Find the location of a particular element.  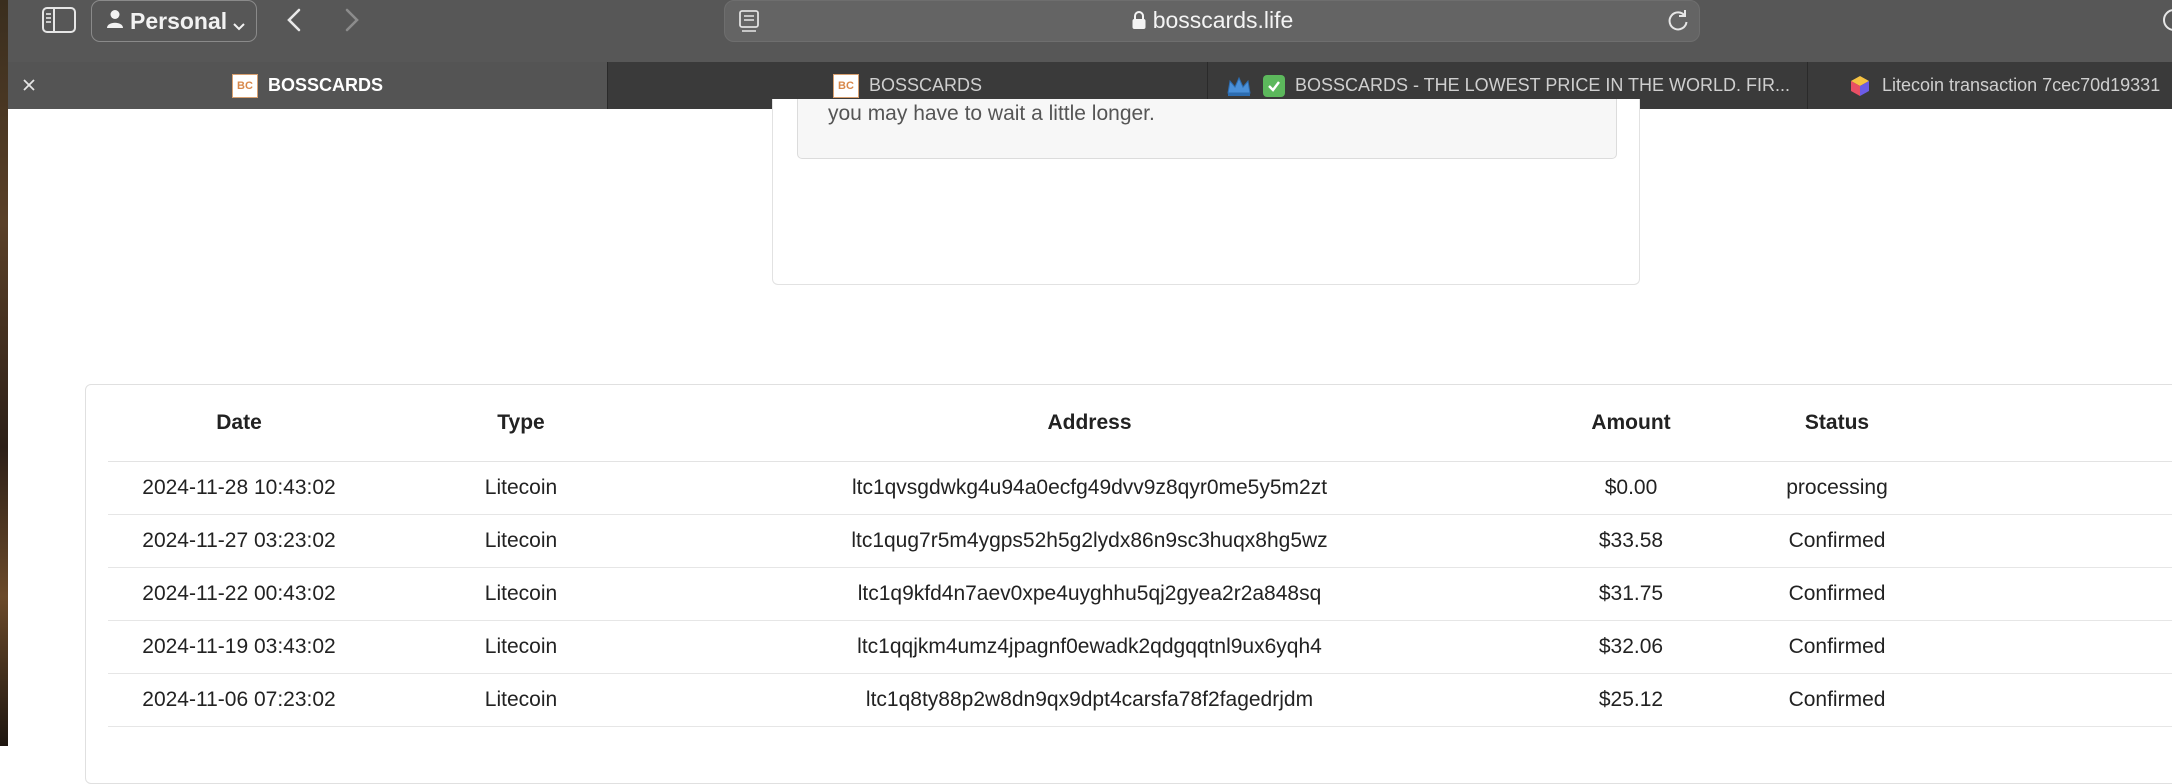

cube-icon is located at coordinates (1860, 86).